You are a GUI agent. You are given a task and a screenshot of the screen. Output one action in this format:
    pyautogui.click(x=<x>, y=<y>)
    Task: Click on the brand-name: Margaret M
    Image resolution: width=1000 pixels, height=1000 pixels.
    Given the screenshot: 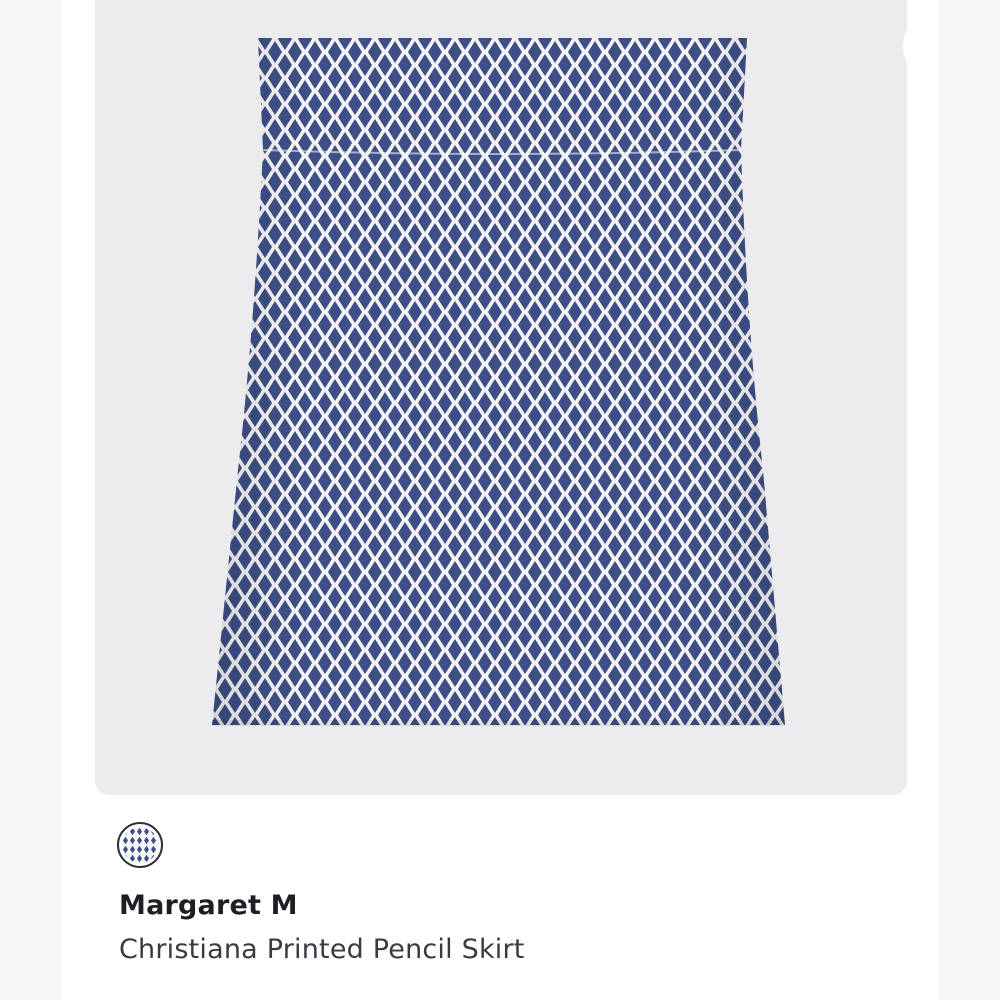 What is the action you would take?
    pyautogui.click(x=208, y=905)
    